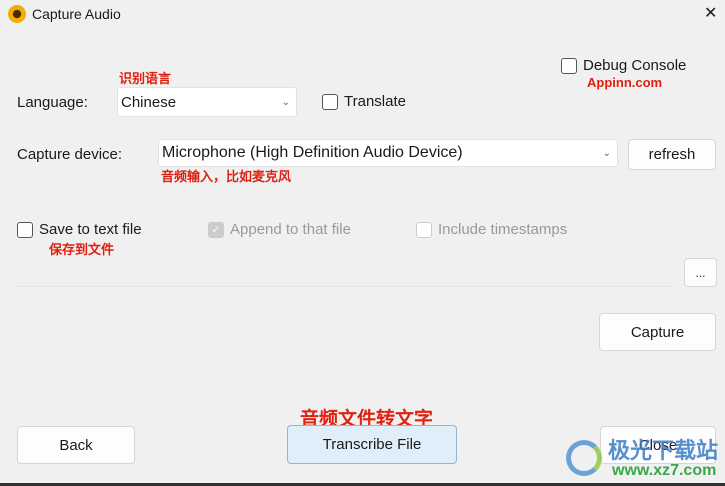 This screenshot has height=486, width=725. I want to click on debug-console-checkbox: Debug Console, so click(623, 65).